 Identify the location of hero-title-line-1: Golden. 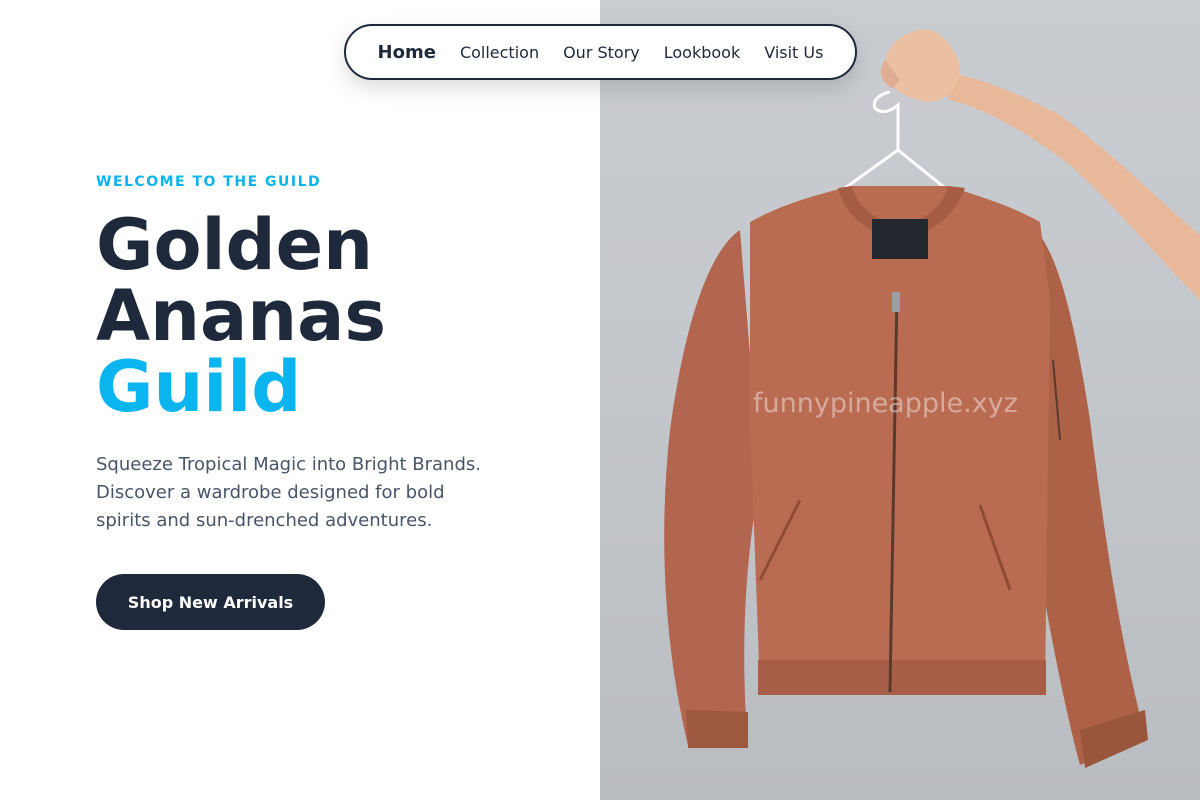
(234, 245).